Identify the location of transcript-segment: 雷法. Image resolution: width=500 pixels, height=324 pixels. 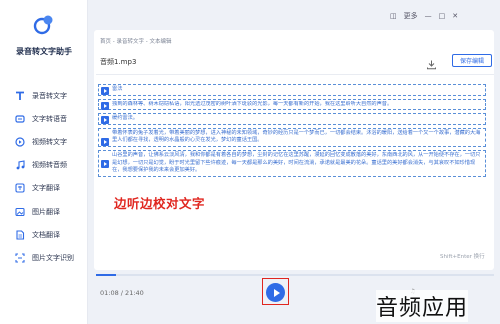
(292, 90).